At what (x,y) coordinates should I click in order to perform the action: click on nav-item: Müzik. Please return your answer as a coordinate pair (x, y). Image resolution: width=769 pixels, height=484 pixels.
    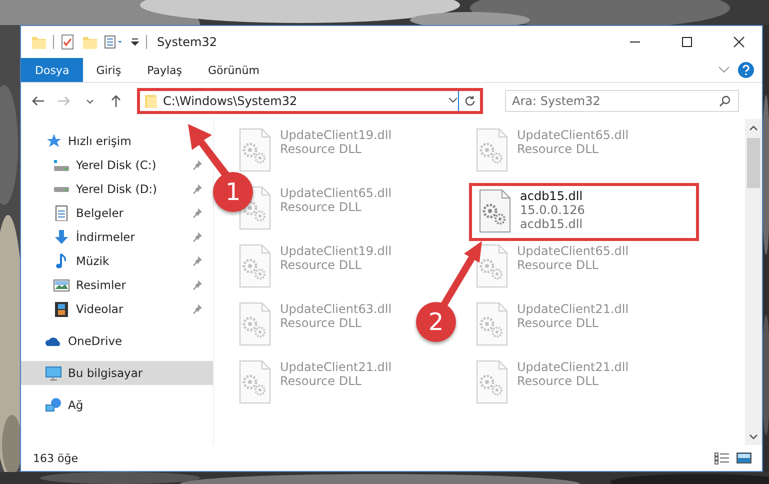
    Looking at the image, I should click on (117, 261).